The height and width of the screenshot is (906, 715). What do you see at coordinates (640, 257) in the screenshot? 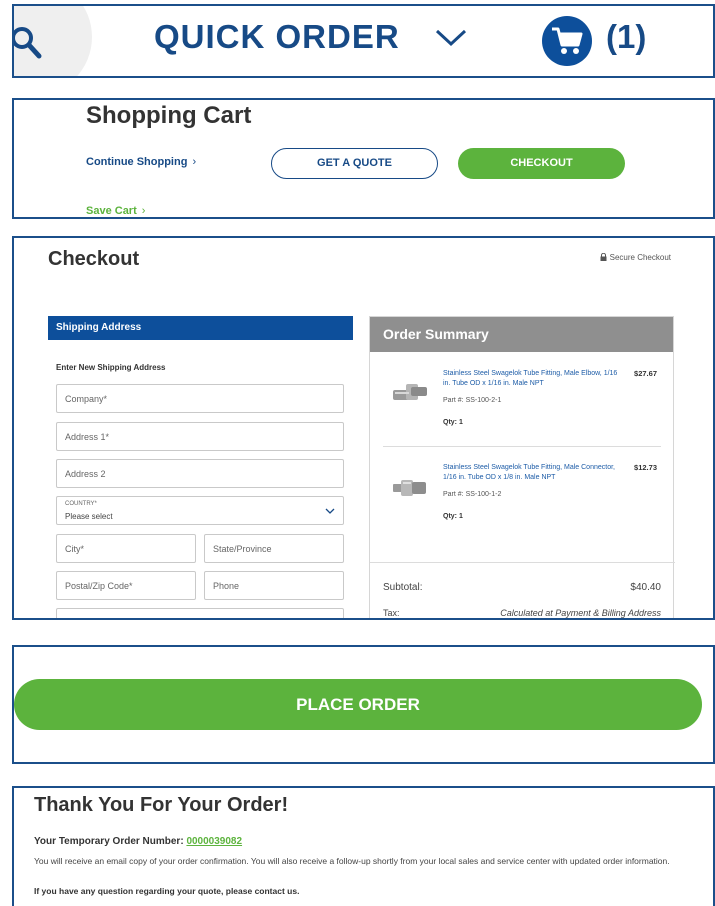
I see `secure-checkout-label: Secure Checkout` at bounding box center [640, 257].